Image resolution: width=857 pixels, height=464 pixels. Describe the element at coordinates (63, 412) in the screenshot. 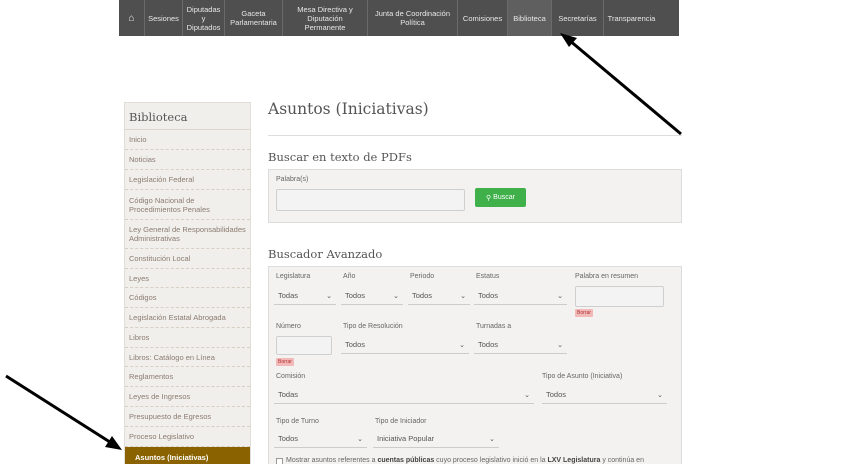

I see `arrow-to-asuntos` at that location.